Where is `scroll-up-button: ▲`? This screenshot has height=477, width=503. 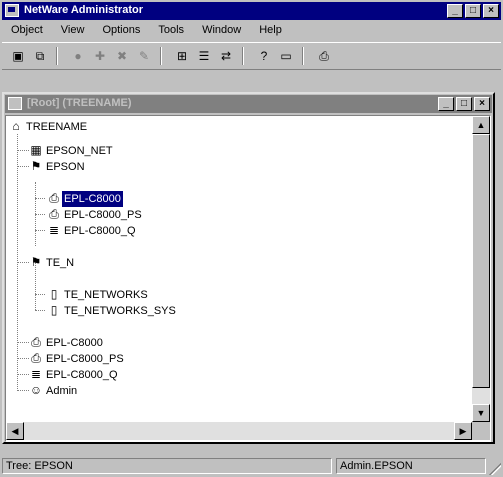
scroll-up-button: ▲ is located at coordinates (481, 125).